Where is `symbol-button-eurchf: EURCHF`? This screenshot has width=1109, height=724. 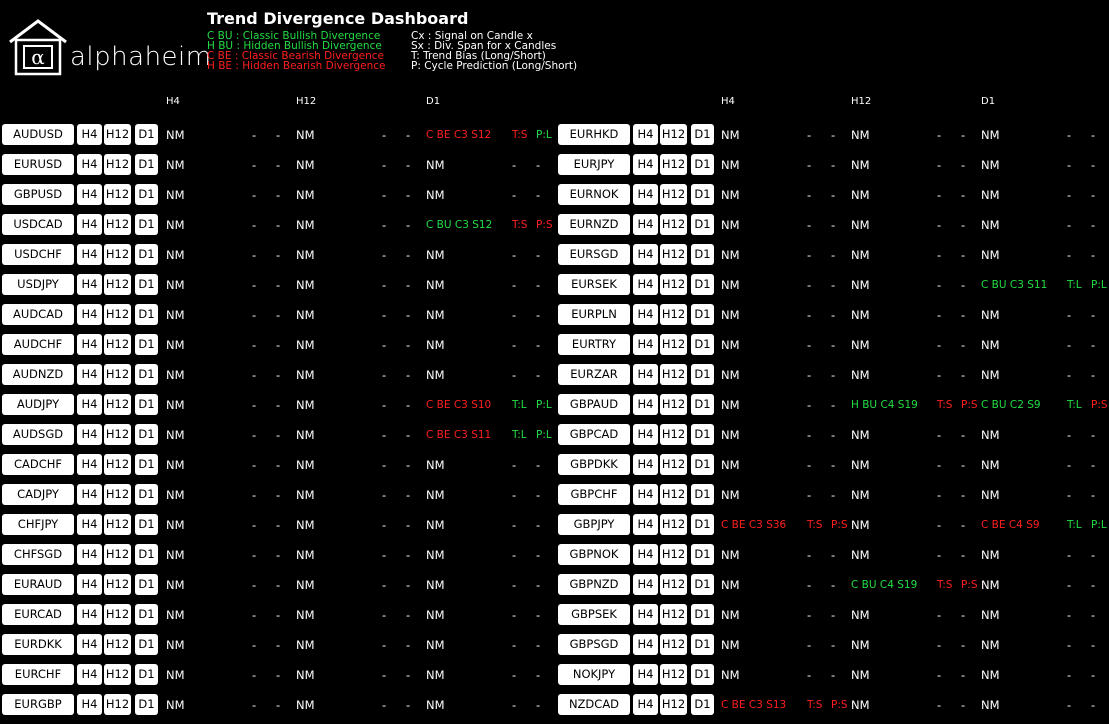
symbol-button-eurchf: EURCHF is located at coordinates (38, 674).